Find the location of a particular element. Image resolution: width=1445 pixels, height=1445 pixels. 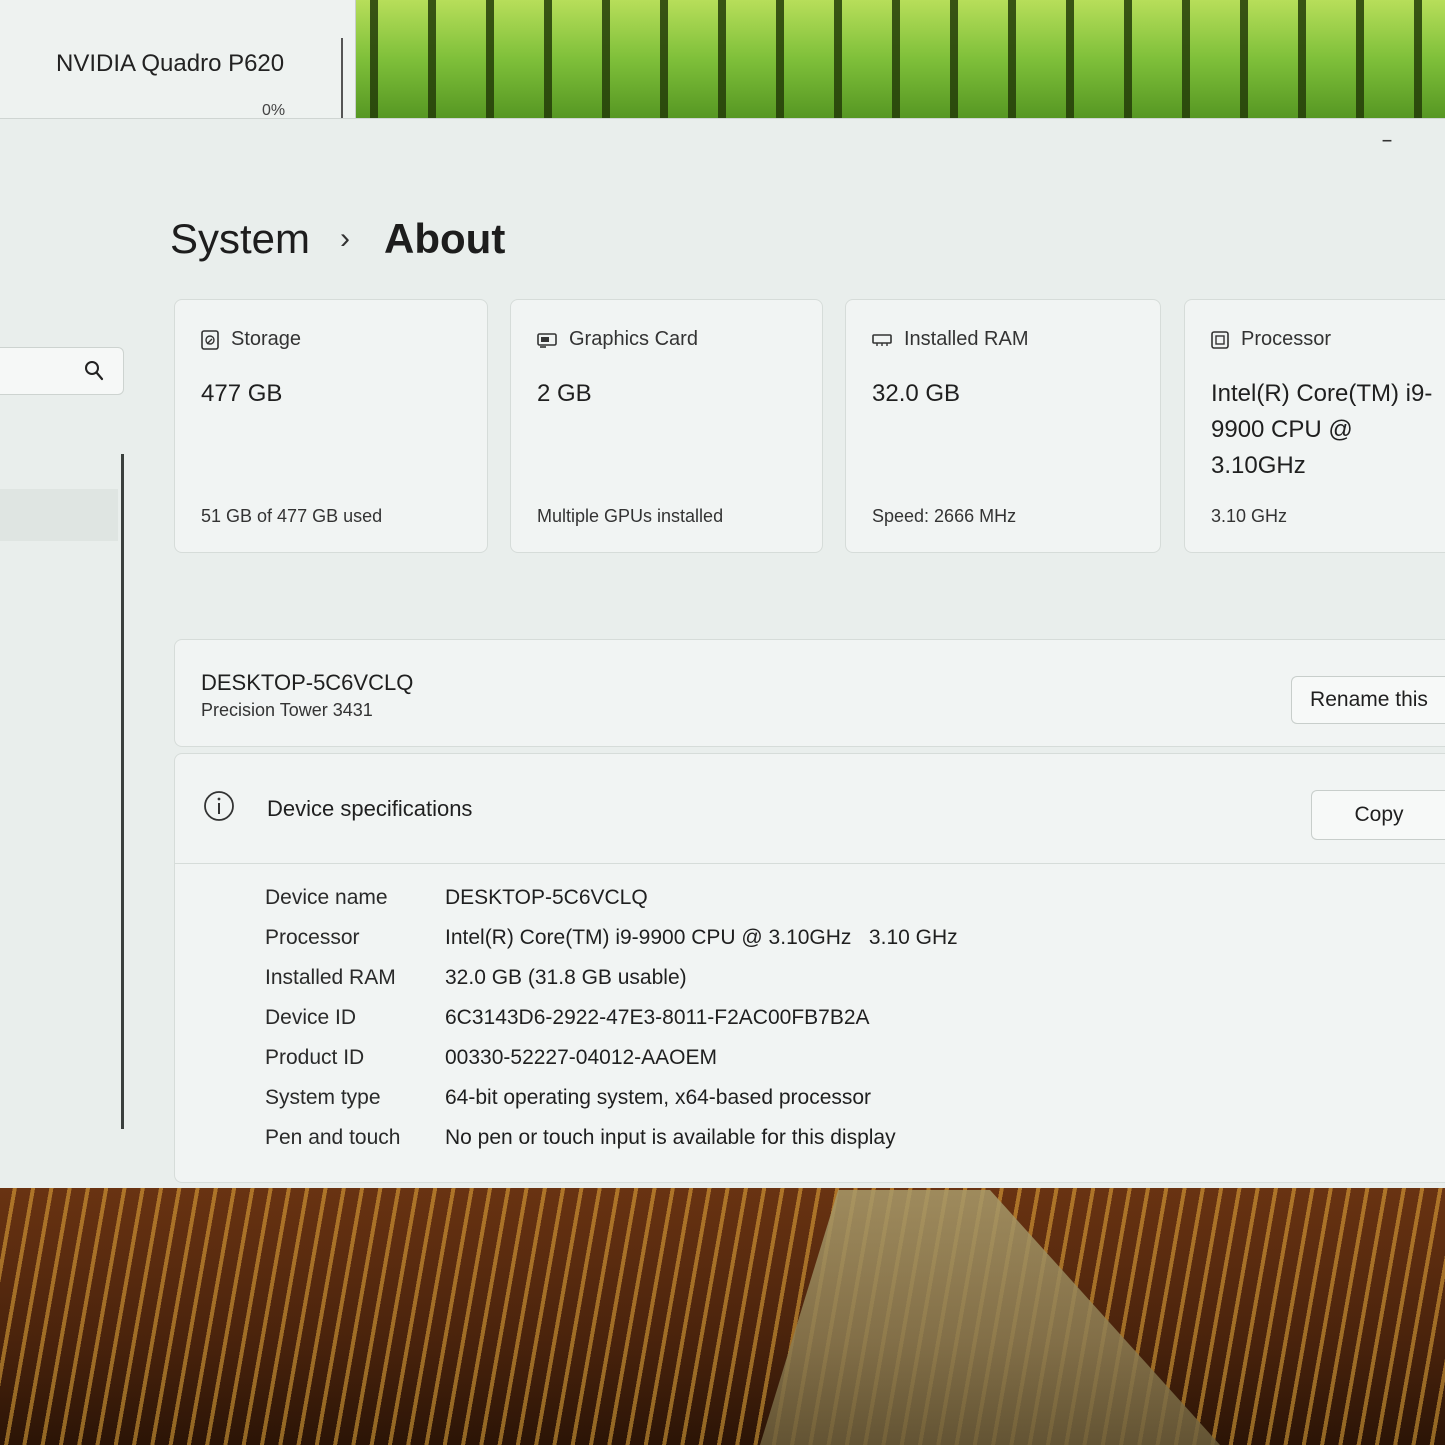

breadcrumb-parent: System is located at coordinates (240, 239).